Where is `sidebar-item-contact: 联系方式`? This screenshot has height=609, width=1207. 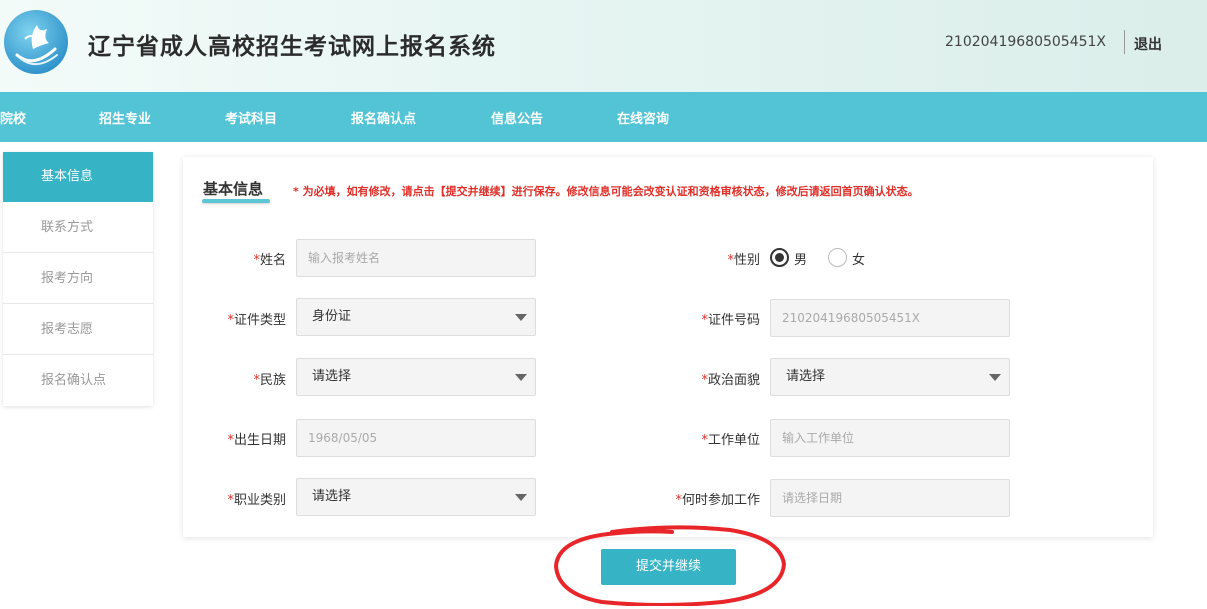
sidebar-item-contact: 联系方式 is located at coordinates (78, 227).